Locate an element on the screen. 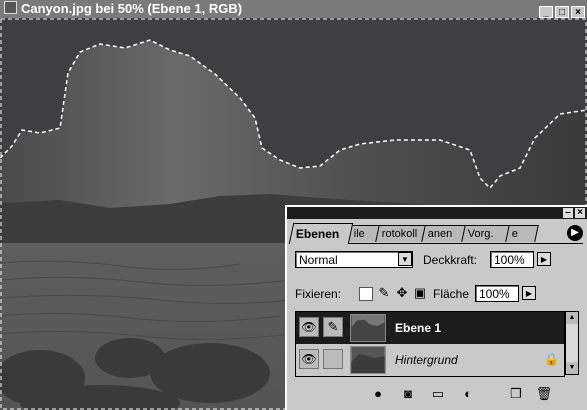  adjustment-layer-icon: ◐ is located at coordinates (468, 394).